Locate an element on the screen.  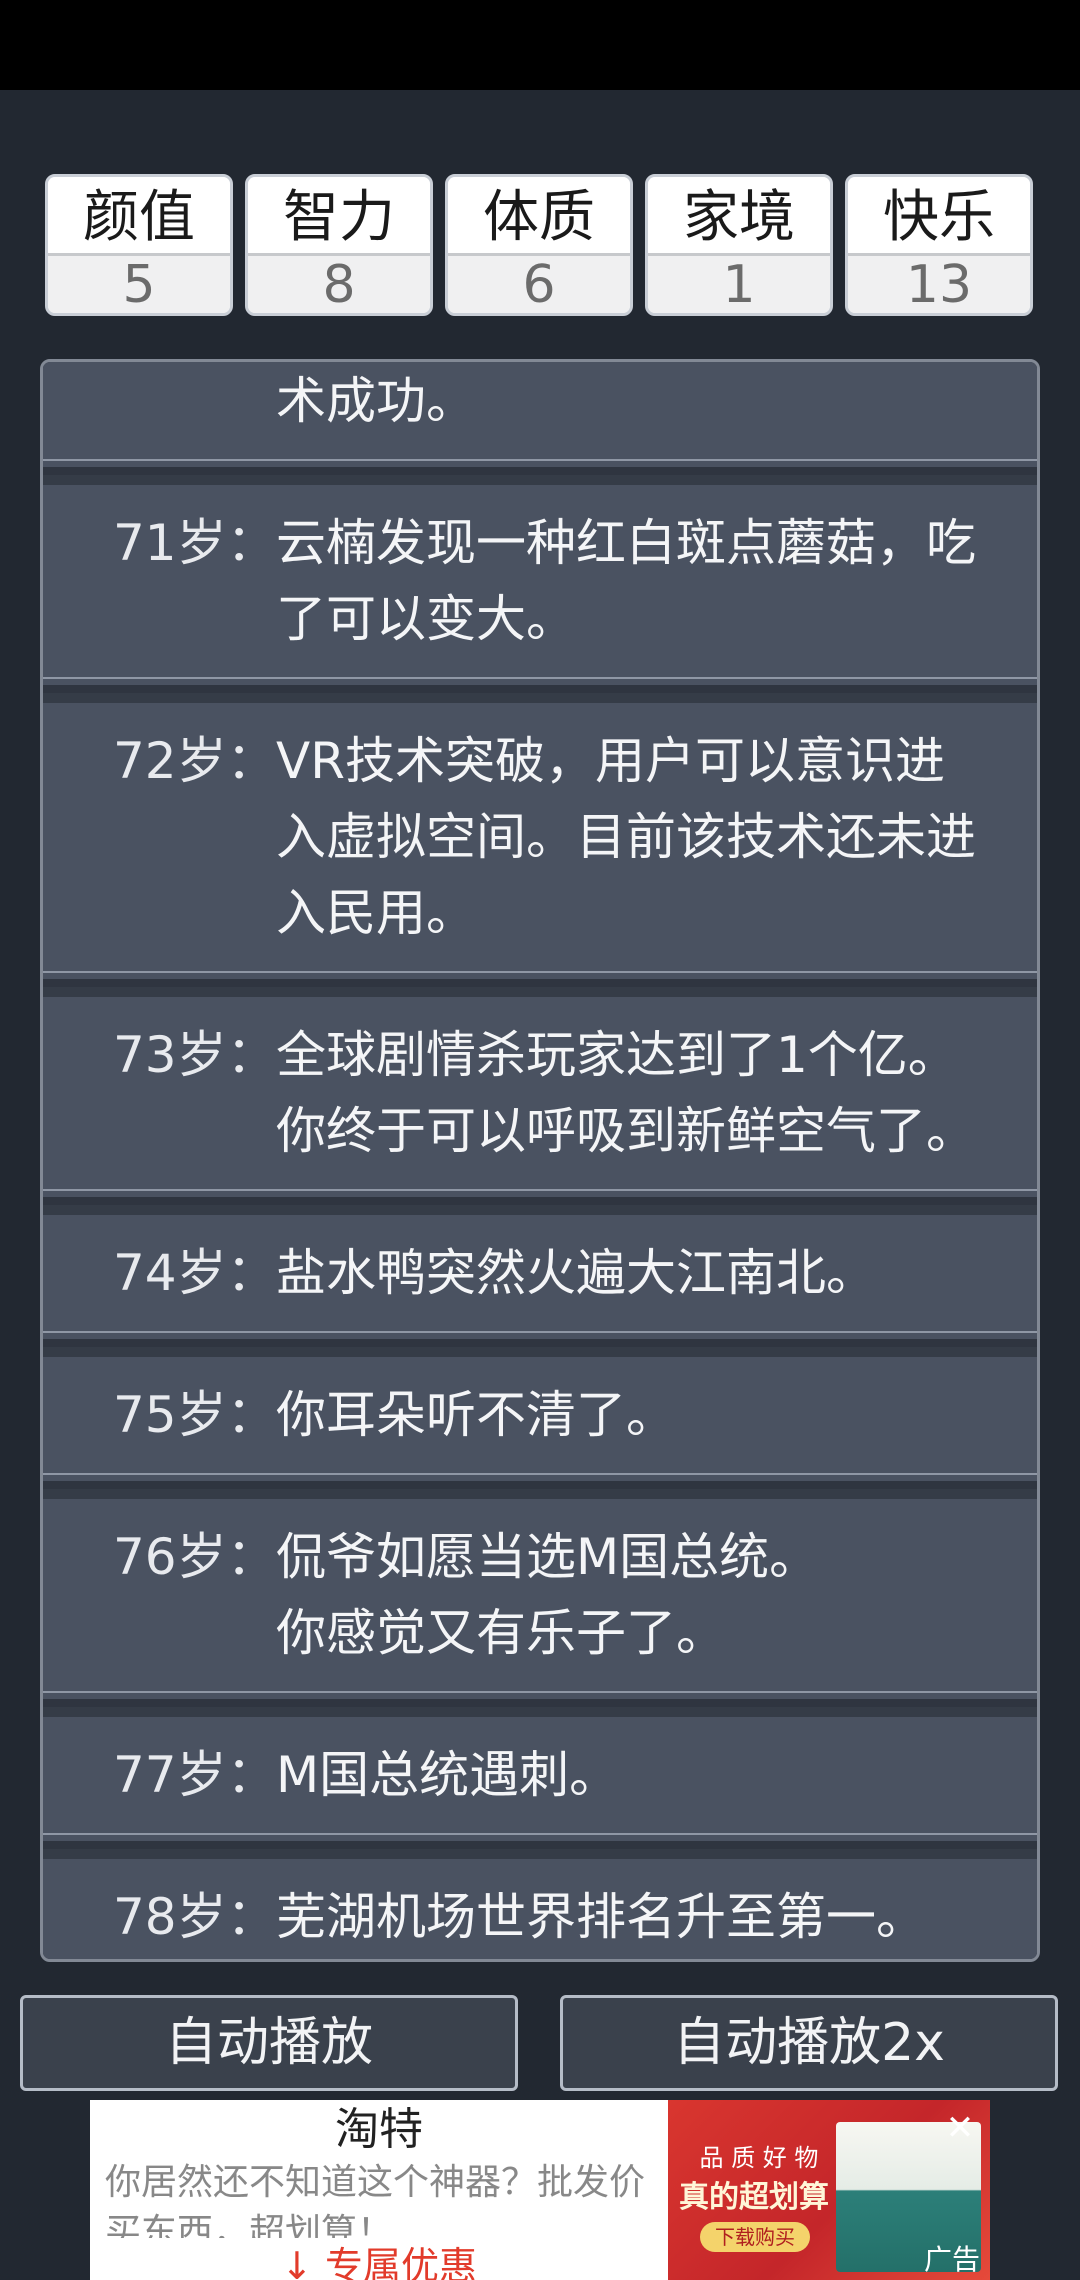
event-age: 78岁： is located at coordinates (195, 1917).